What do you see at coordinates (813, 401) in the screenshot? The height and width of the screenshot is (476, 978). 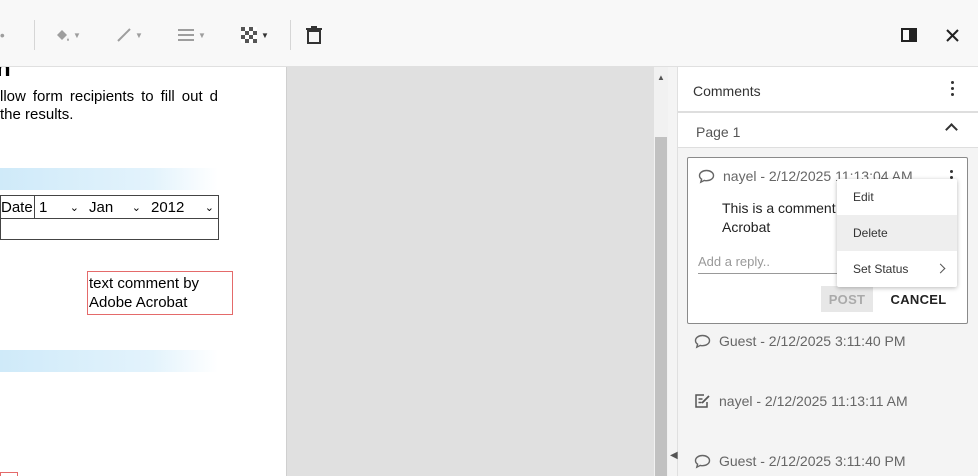 I see `comment-author-date: nayel - 2/12/2025 11:13:11 AM` at bounding box center [813, 401].